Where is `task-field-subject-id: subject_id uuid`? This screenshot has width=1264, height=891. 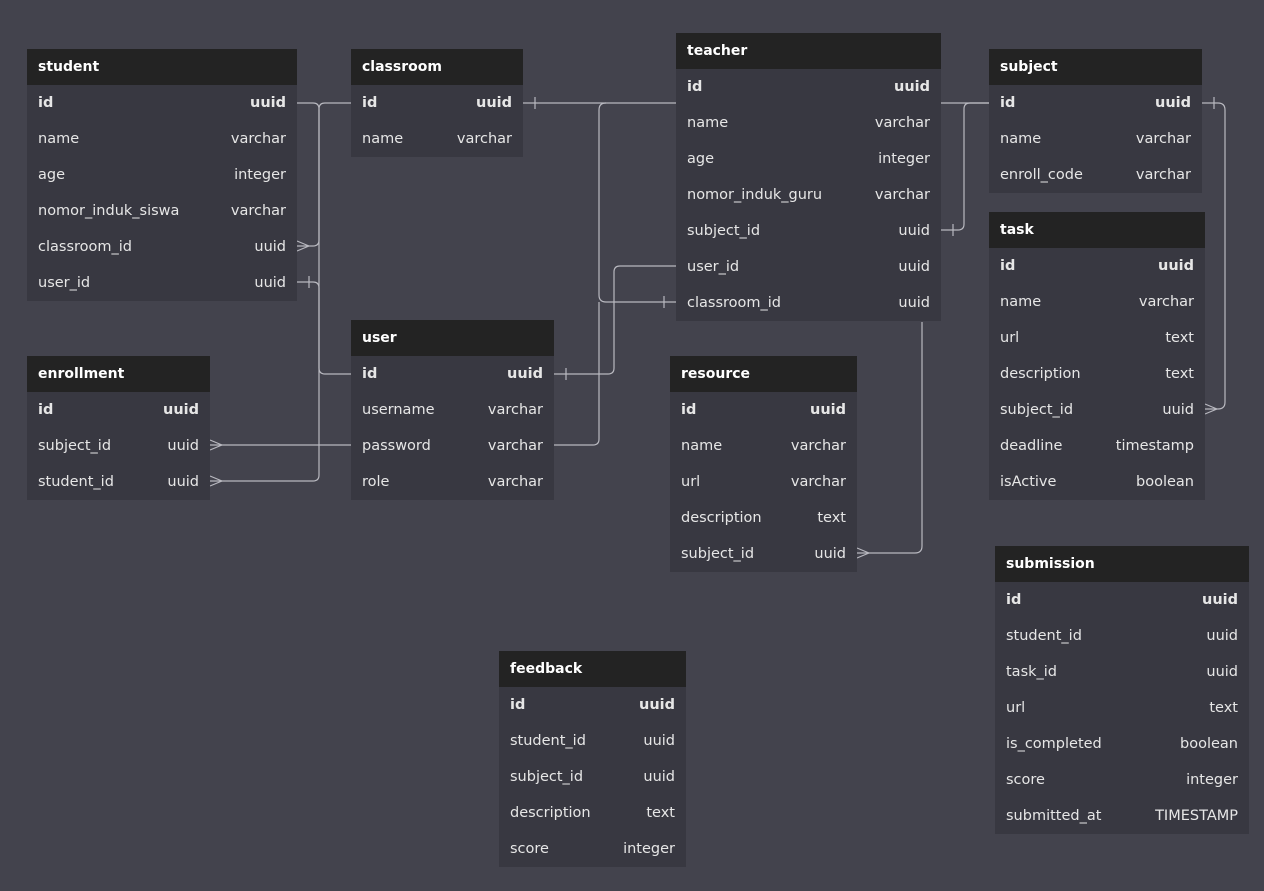
task-field-subject-id: subject_id uuid is located at coordinates (1097, 410).